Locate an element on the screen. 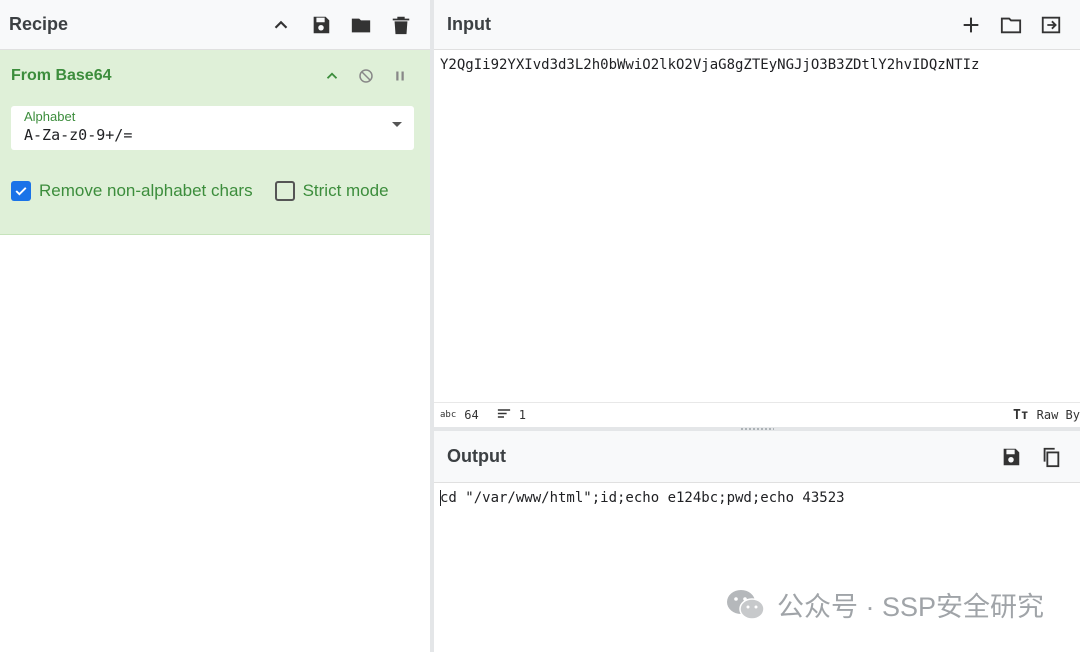 The image size is (1080, 653). recipe-title: Recipe is located at coordinates (39, 24).